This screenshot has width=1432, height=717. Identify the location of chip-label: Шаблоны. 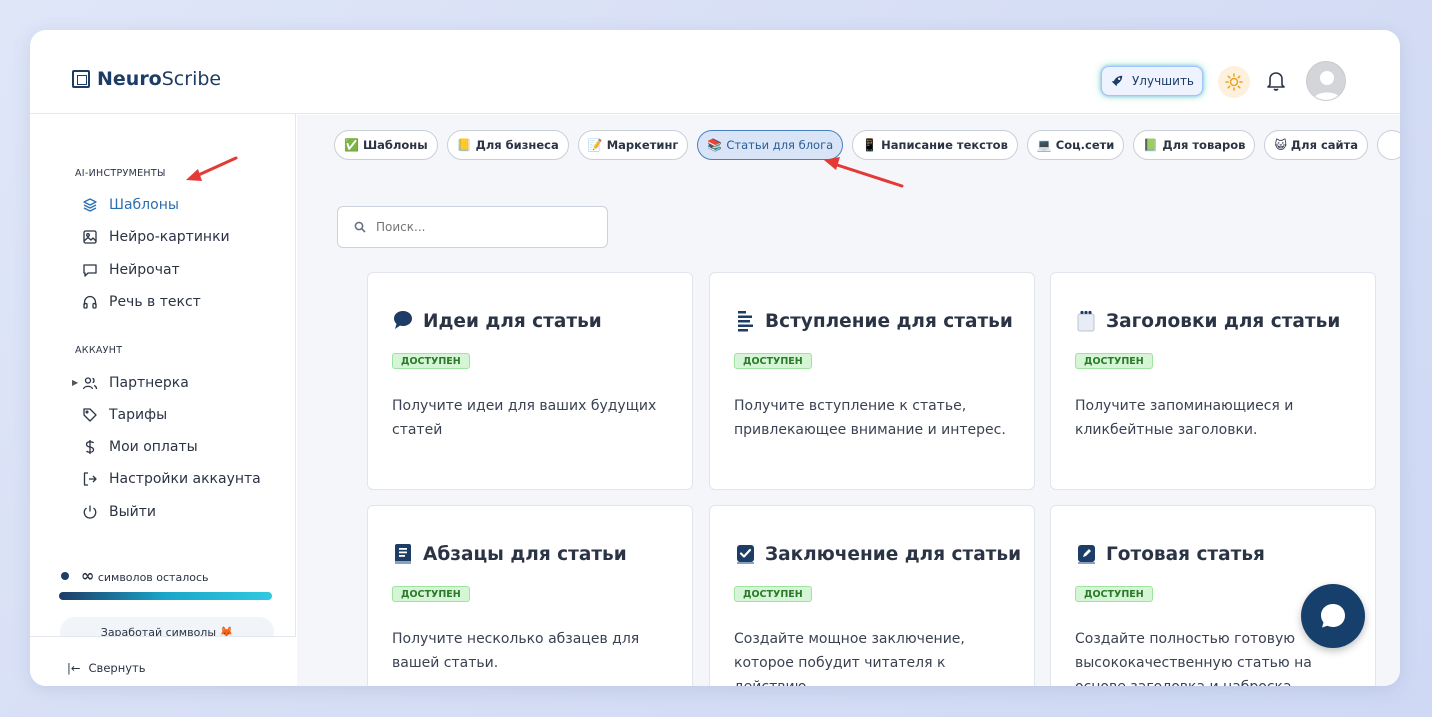
(395, 145).